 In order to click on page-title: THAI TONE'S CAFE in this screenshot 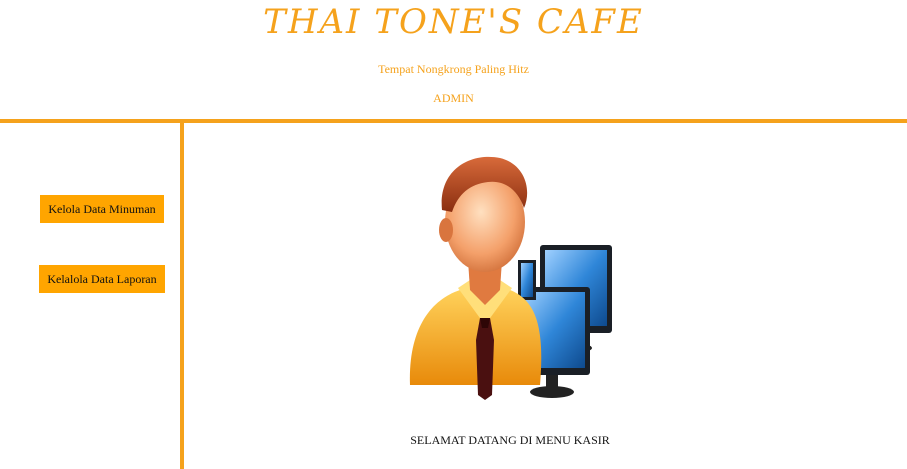, I will do `click(453, 22)`.